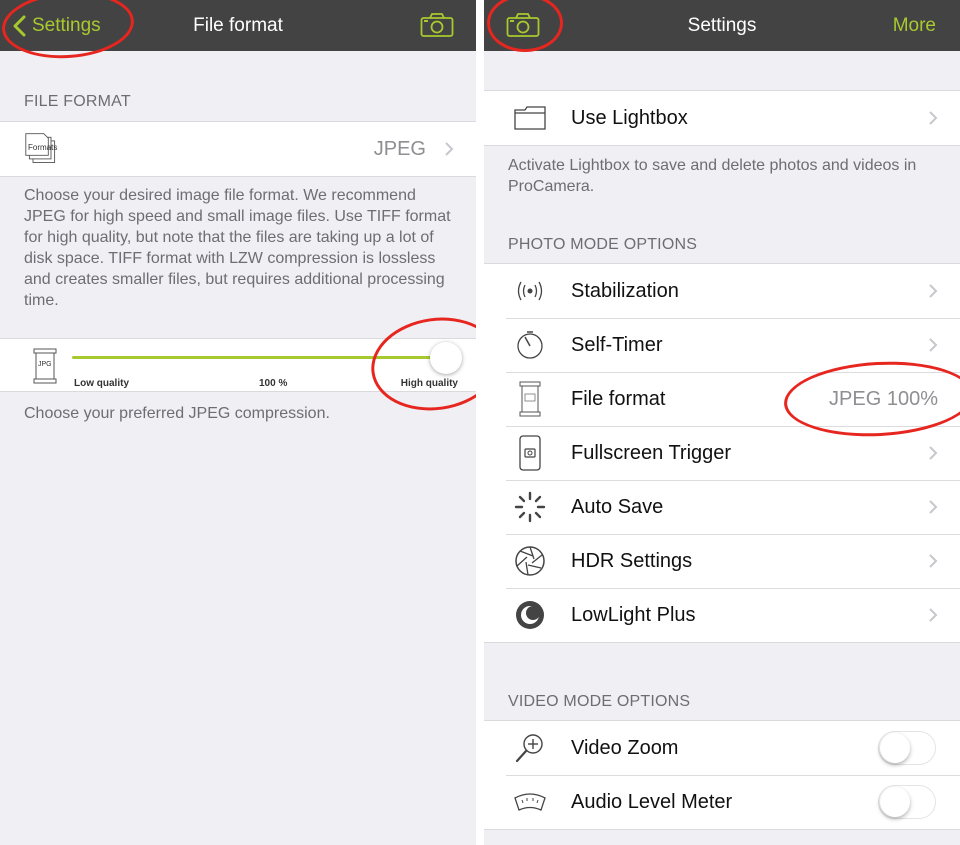 This screenshot has width=960, height=845. Describe the element at coordinates (722, 399) in the screenshot. I see `photo-item-file-format: File format JPEG 100%` at that location.